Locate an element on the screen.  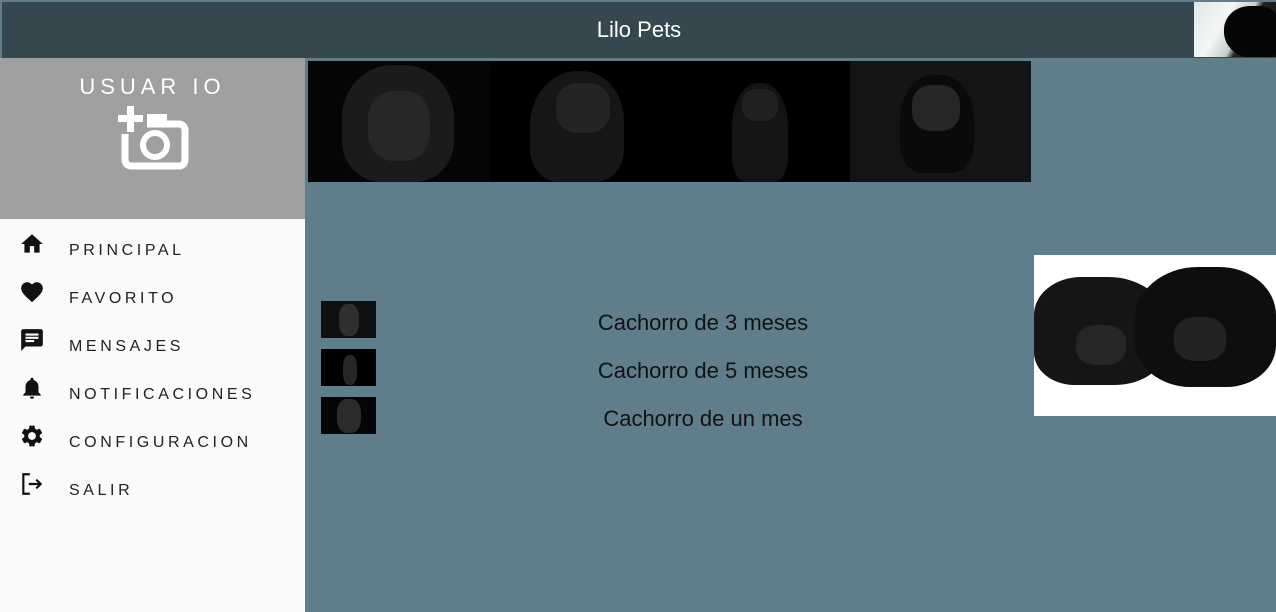
heart-icon is located at coordinates (32, 292).